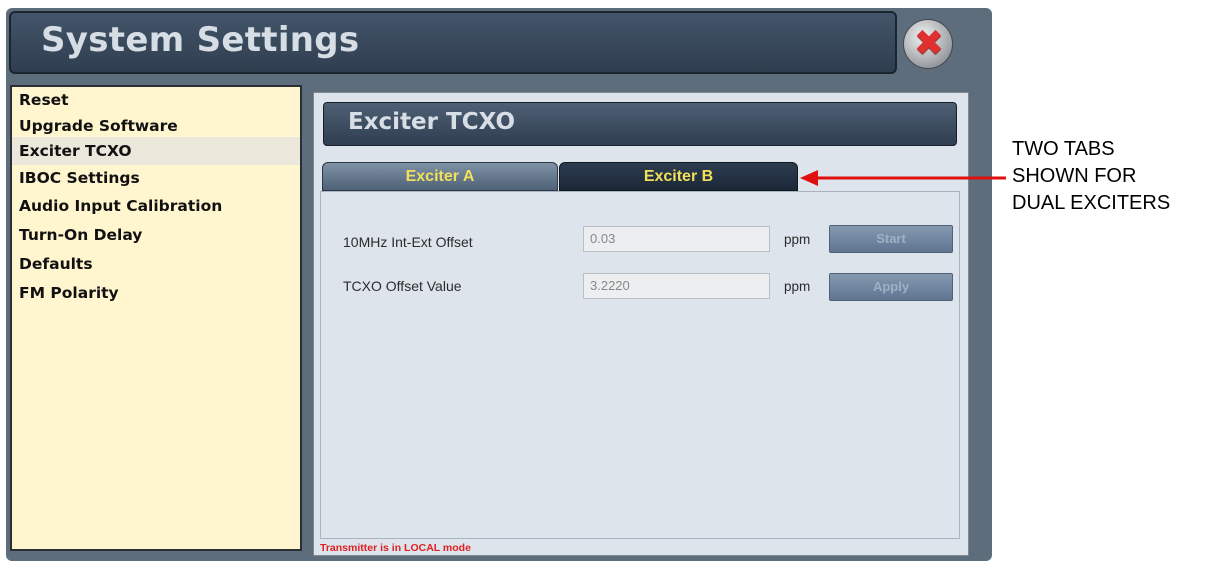  What do you see at coordinates (200, 40) in the screenshot?
I see `window-title: System Settings` at bounding box center [200, 40].